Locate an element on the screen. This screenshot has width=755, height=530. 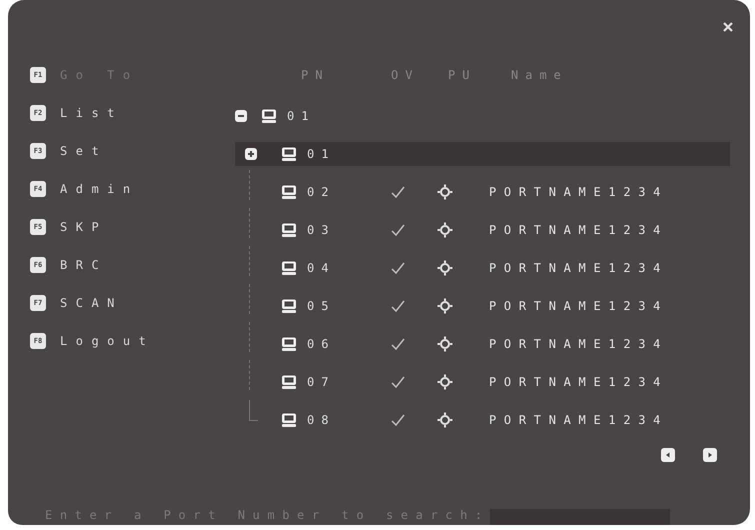
port-number: 05 is located at coordinates (321, 306).